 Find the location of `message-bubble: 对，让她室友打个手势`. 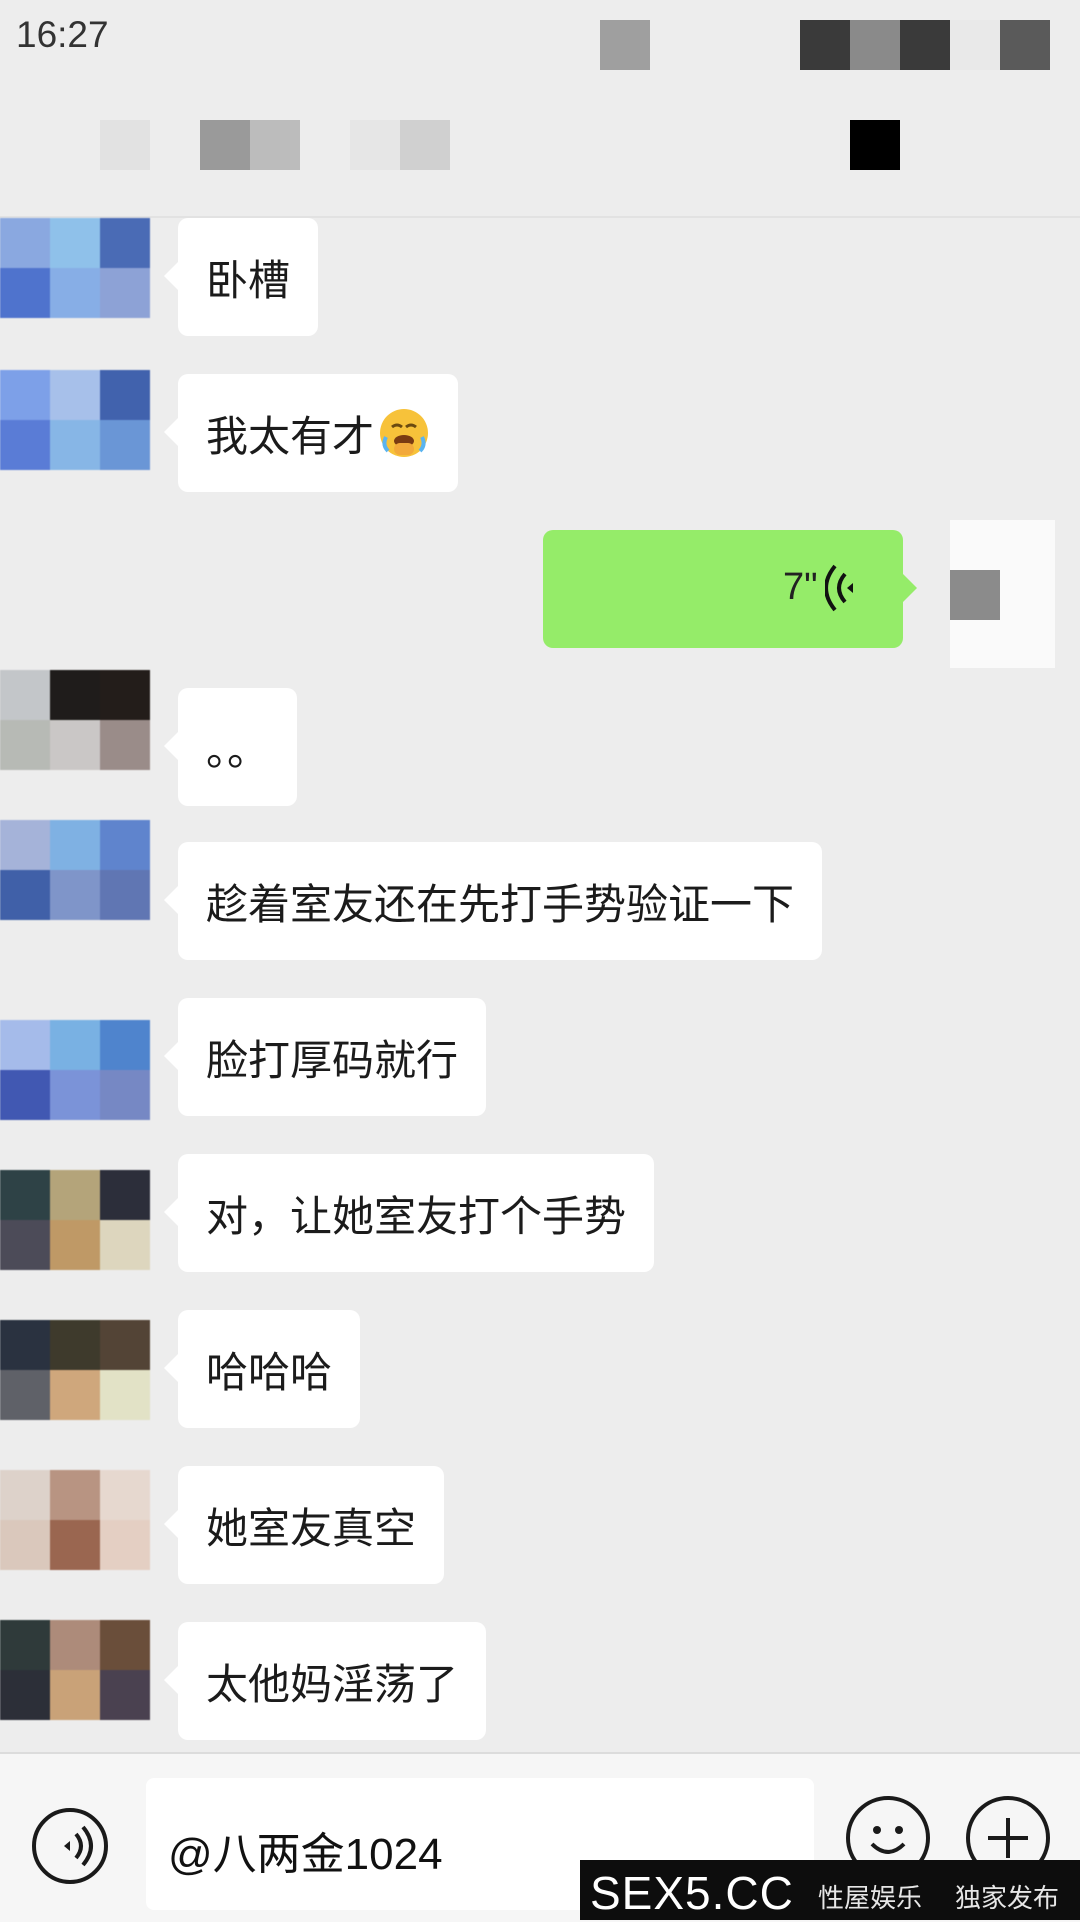

message-bubble: 对，让她室友打个手势 is located at coordinates (409, 1213).